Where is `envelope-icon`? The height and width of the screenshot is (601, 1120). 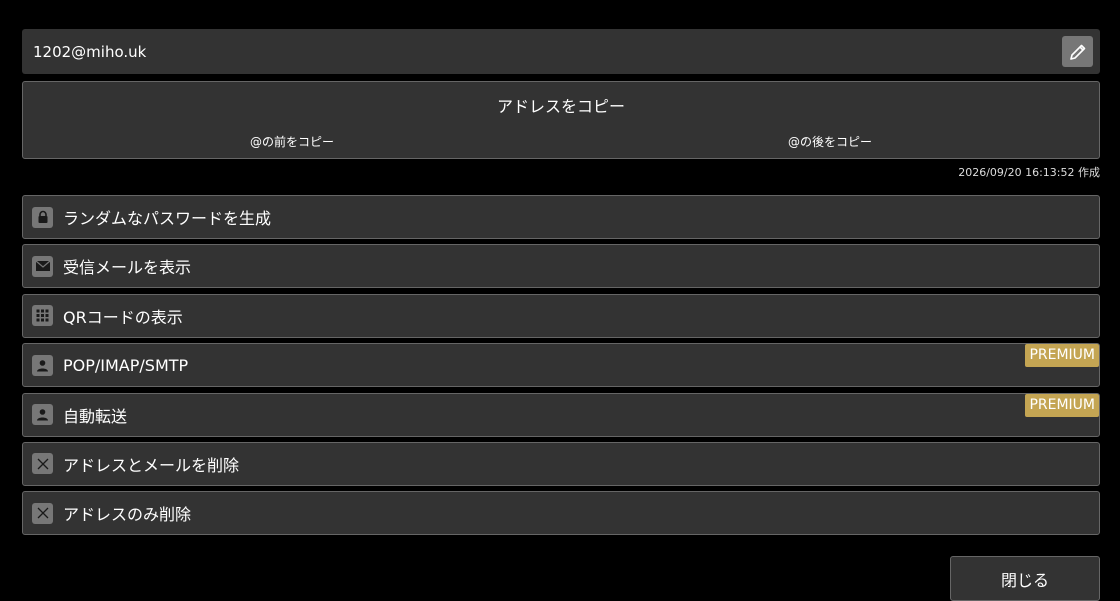
envelope-icon is located at coordinates (42, 266).